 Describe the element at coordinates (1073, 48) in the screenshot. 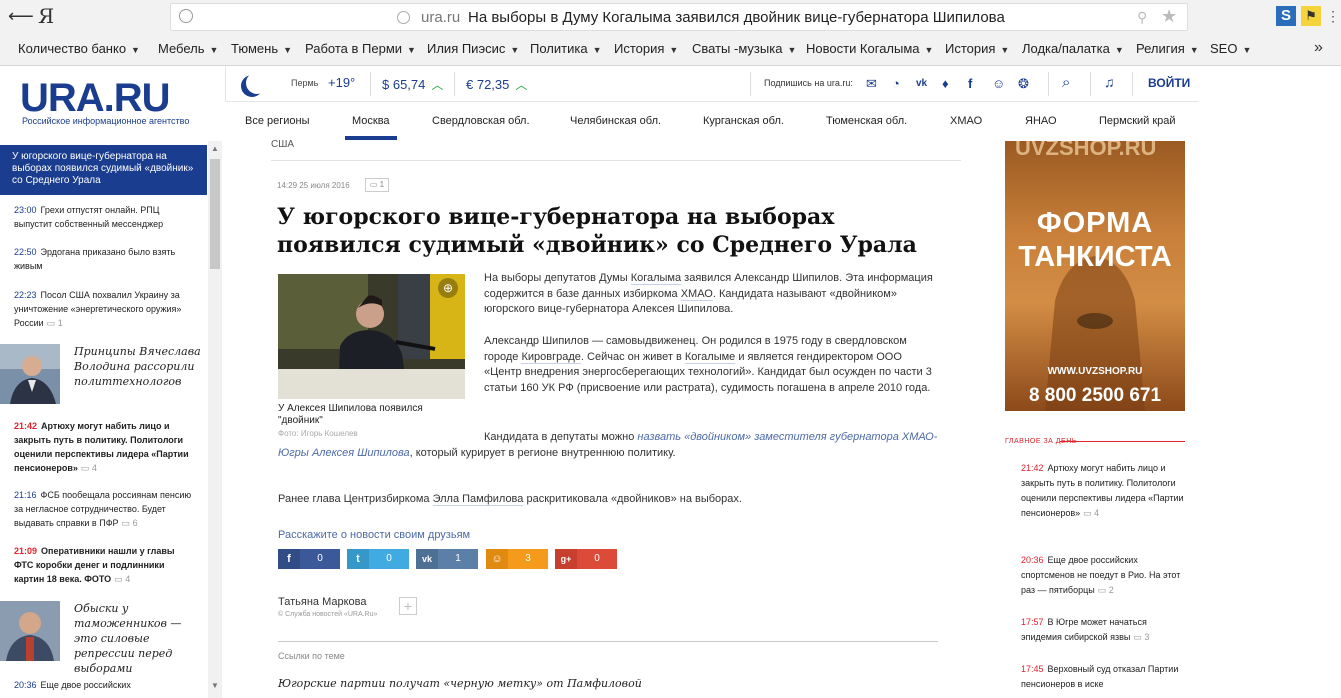

I see `bookmark-item: Лодка/палатка ▼` at that location.